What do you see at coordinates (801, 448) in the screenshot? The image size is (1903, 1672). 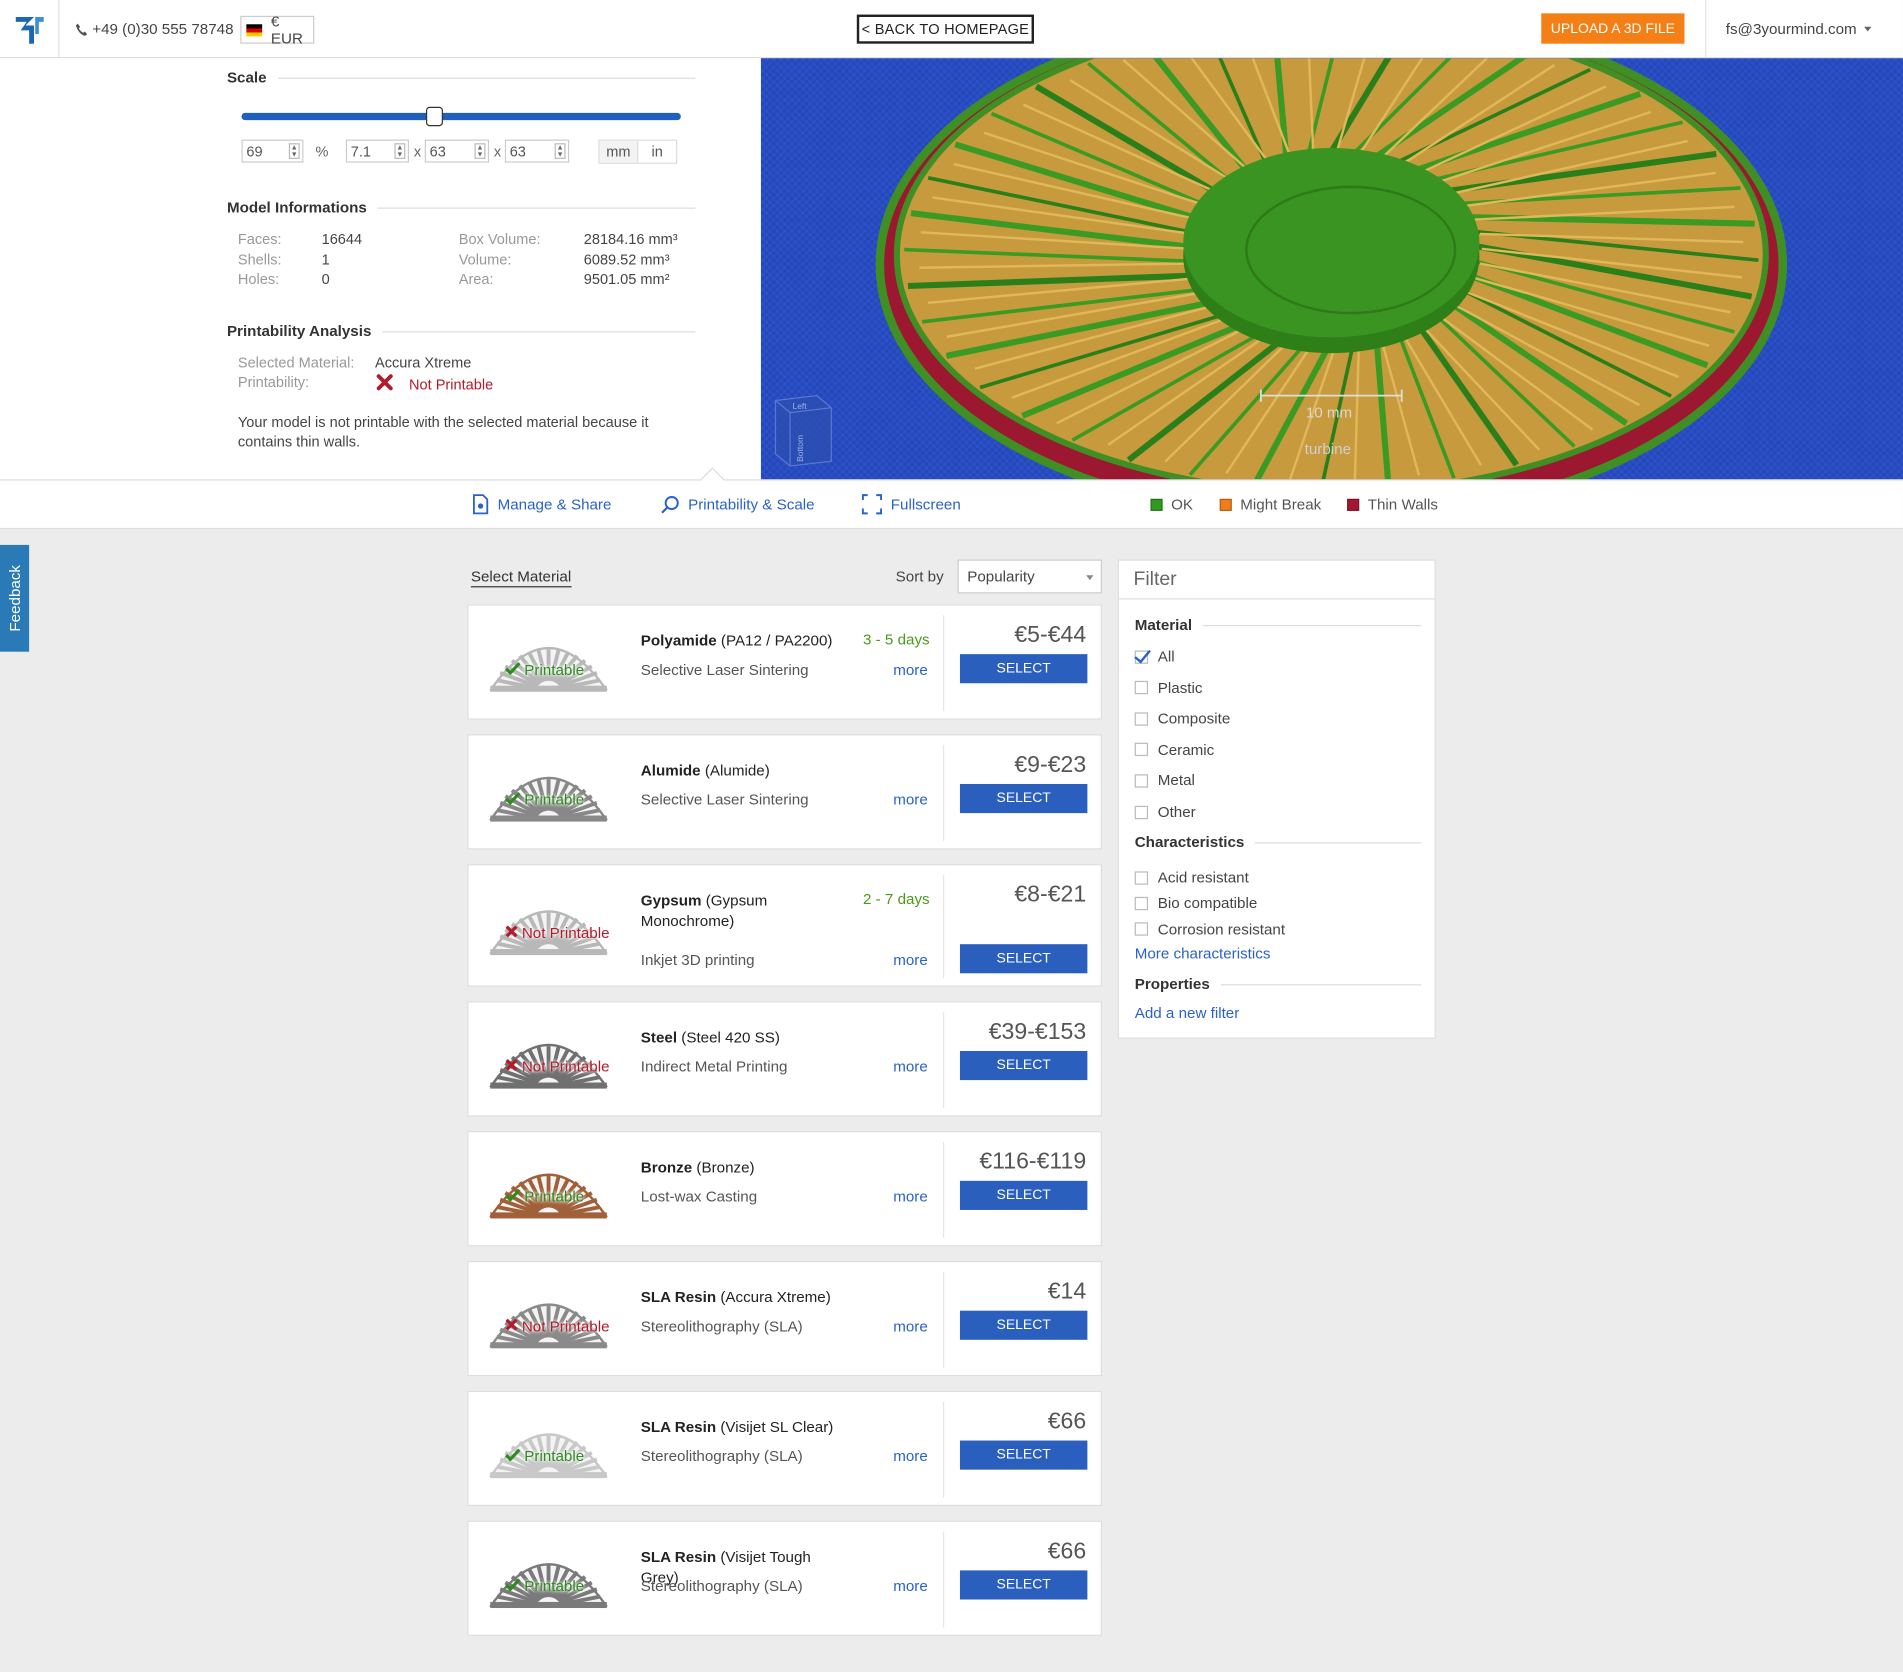 I see `view-cube-bottom-label: Bottom` at bounding box center [801, 448].